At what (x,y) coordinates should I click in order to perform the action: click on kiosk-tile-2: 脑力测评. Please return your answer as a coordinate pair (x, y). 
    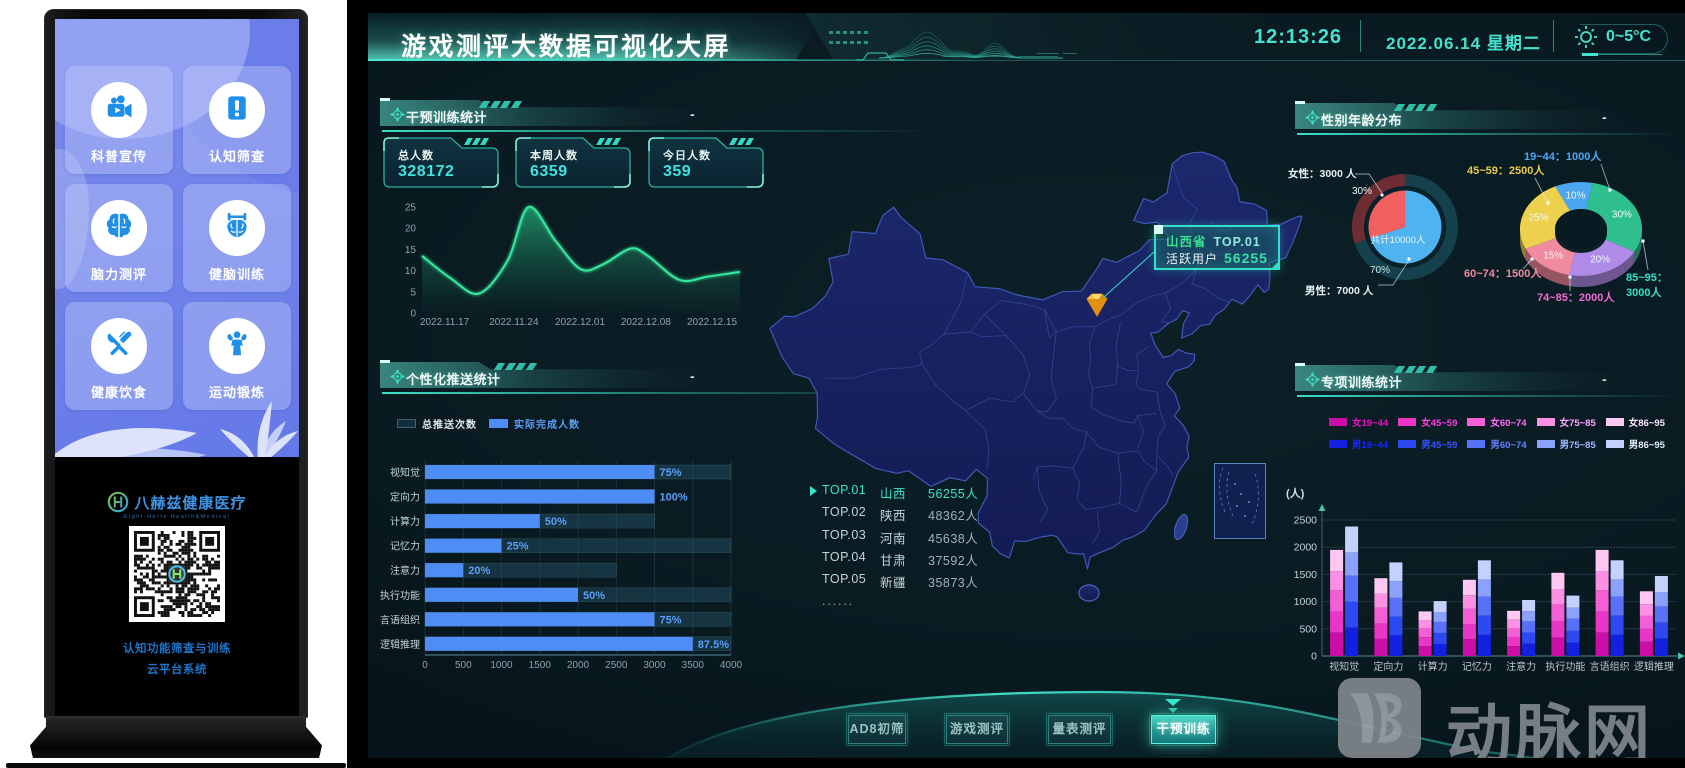
    Looking at the image, I should click on (119, 238).